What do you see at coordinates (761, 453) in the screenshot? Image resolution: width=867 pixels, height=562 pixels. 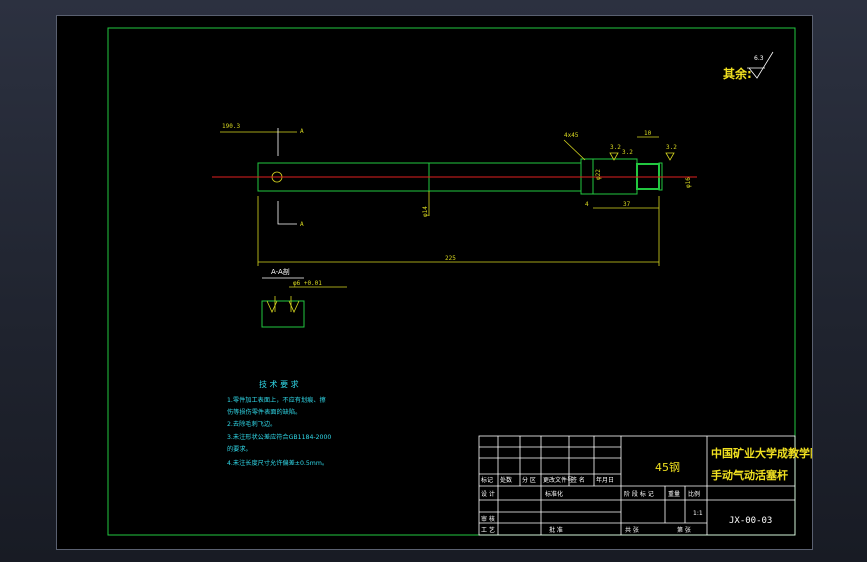 I see `school-name: 中国矿业大学成教学院` at bounding box center [761, 453].